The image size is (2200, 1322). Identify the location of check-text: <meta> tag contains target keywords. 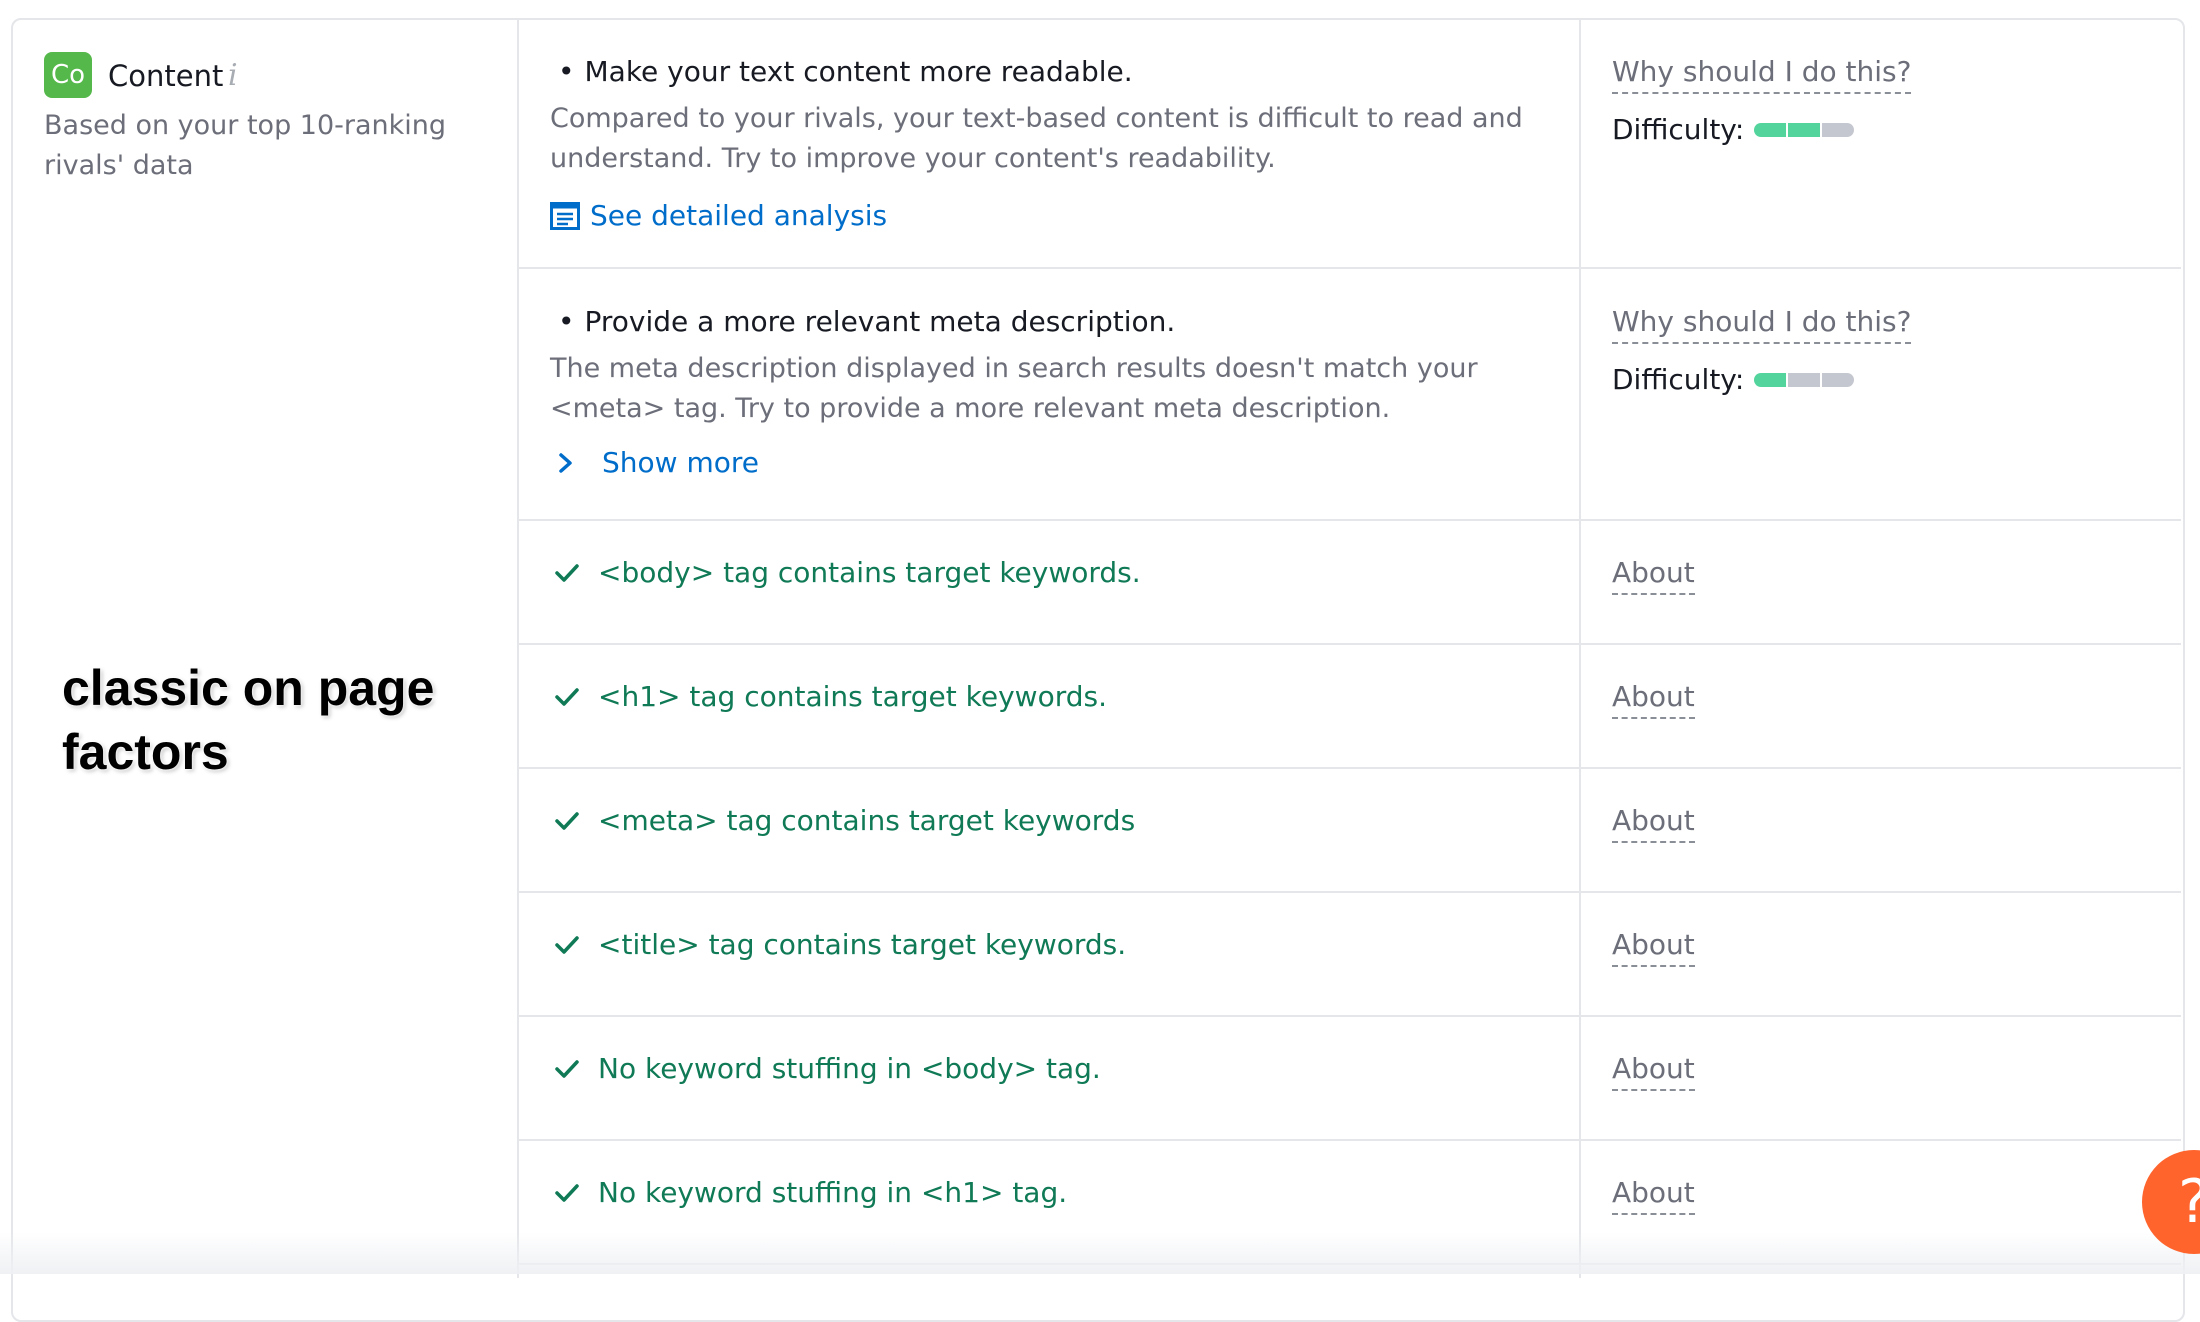
(867, 820).